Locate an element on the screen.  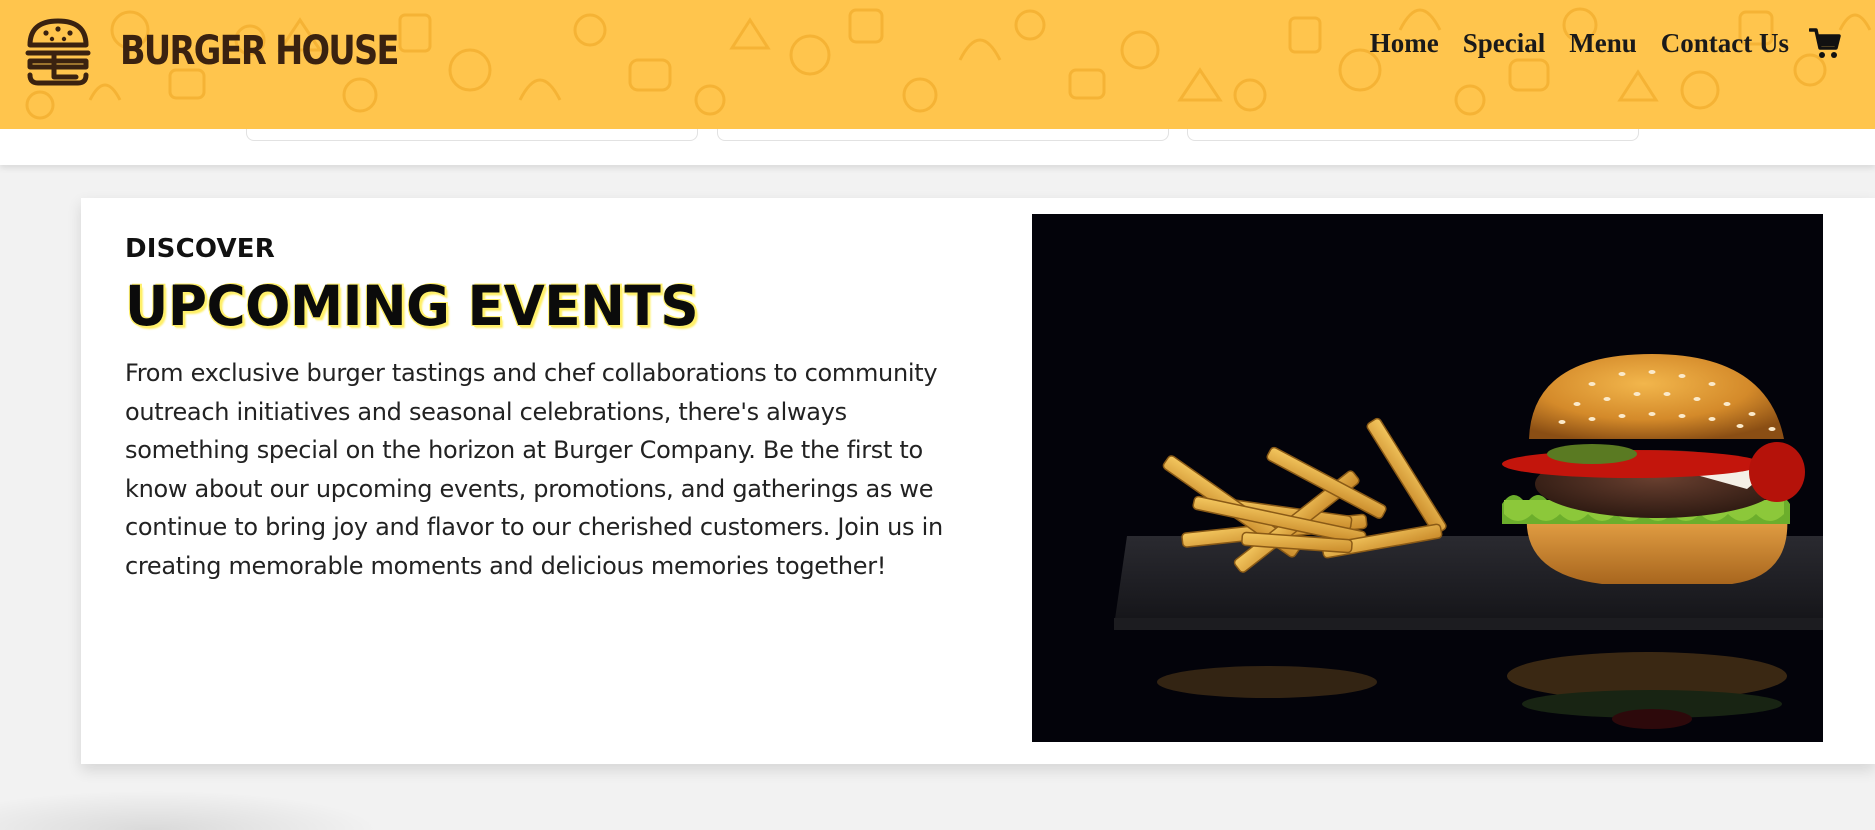
nav-contact-us: Contact Us is located at coordinates (1725, 43).